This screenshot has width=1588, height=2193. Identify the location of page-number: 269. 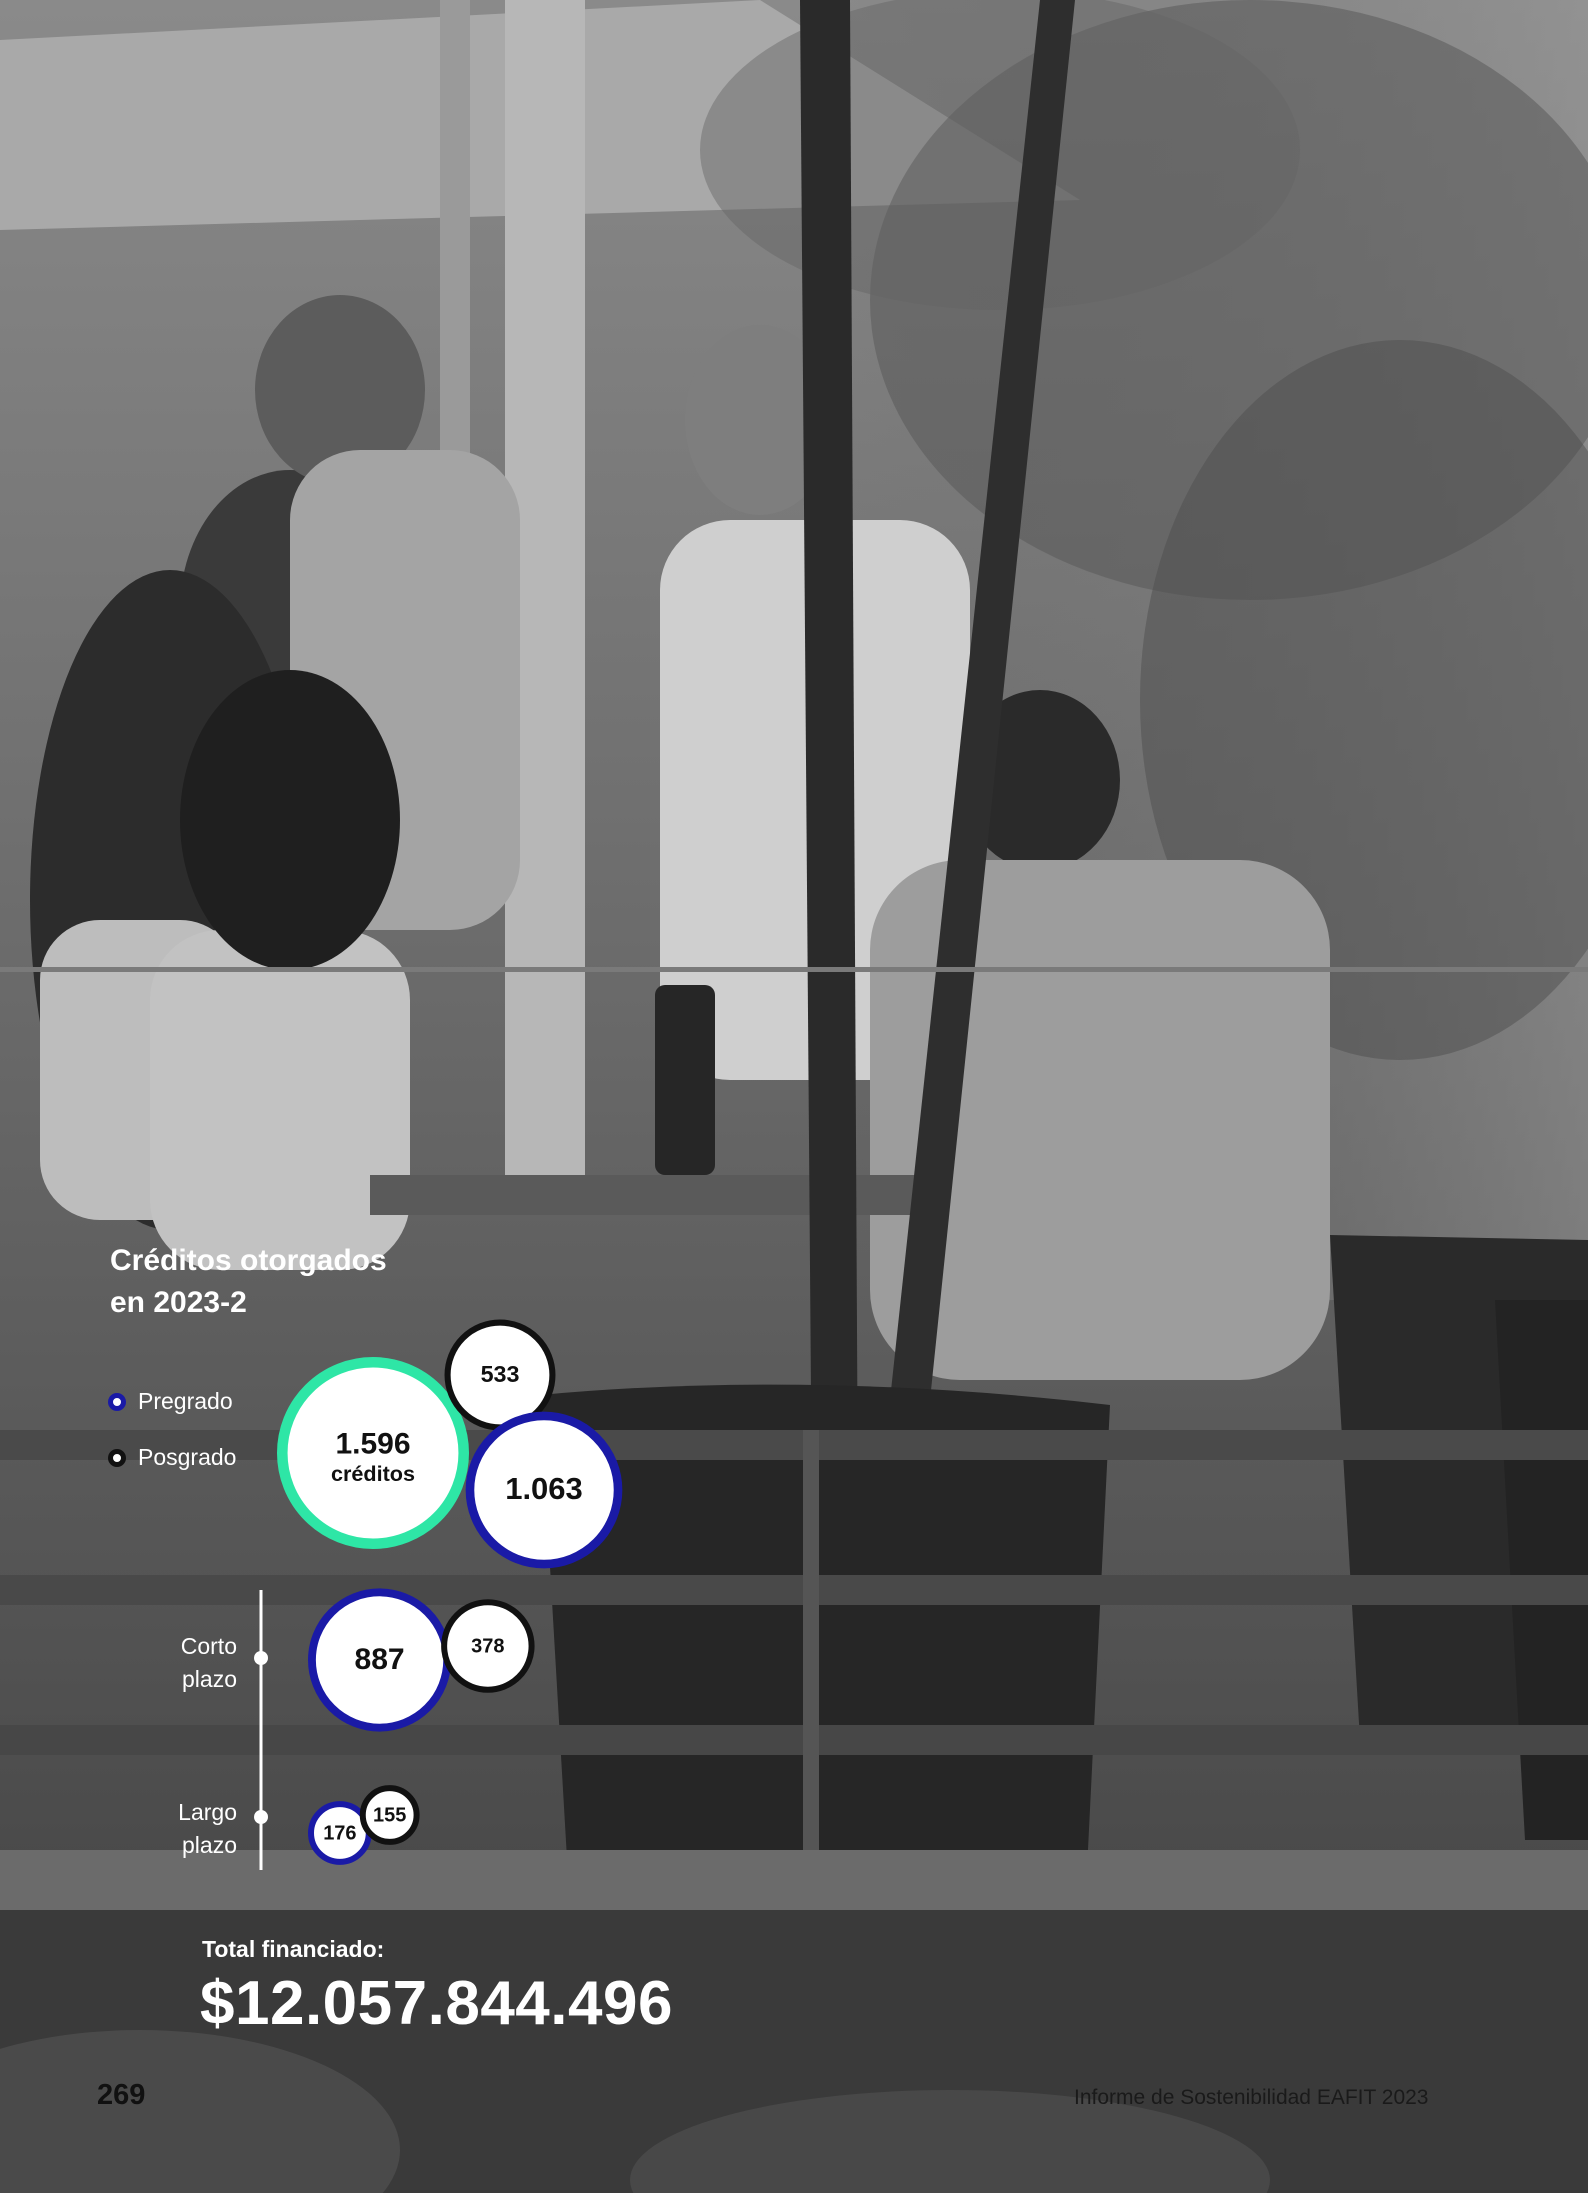
(121, 2095).